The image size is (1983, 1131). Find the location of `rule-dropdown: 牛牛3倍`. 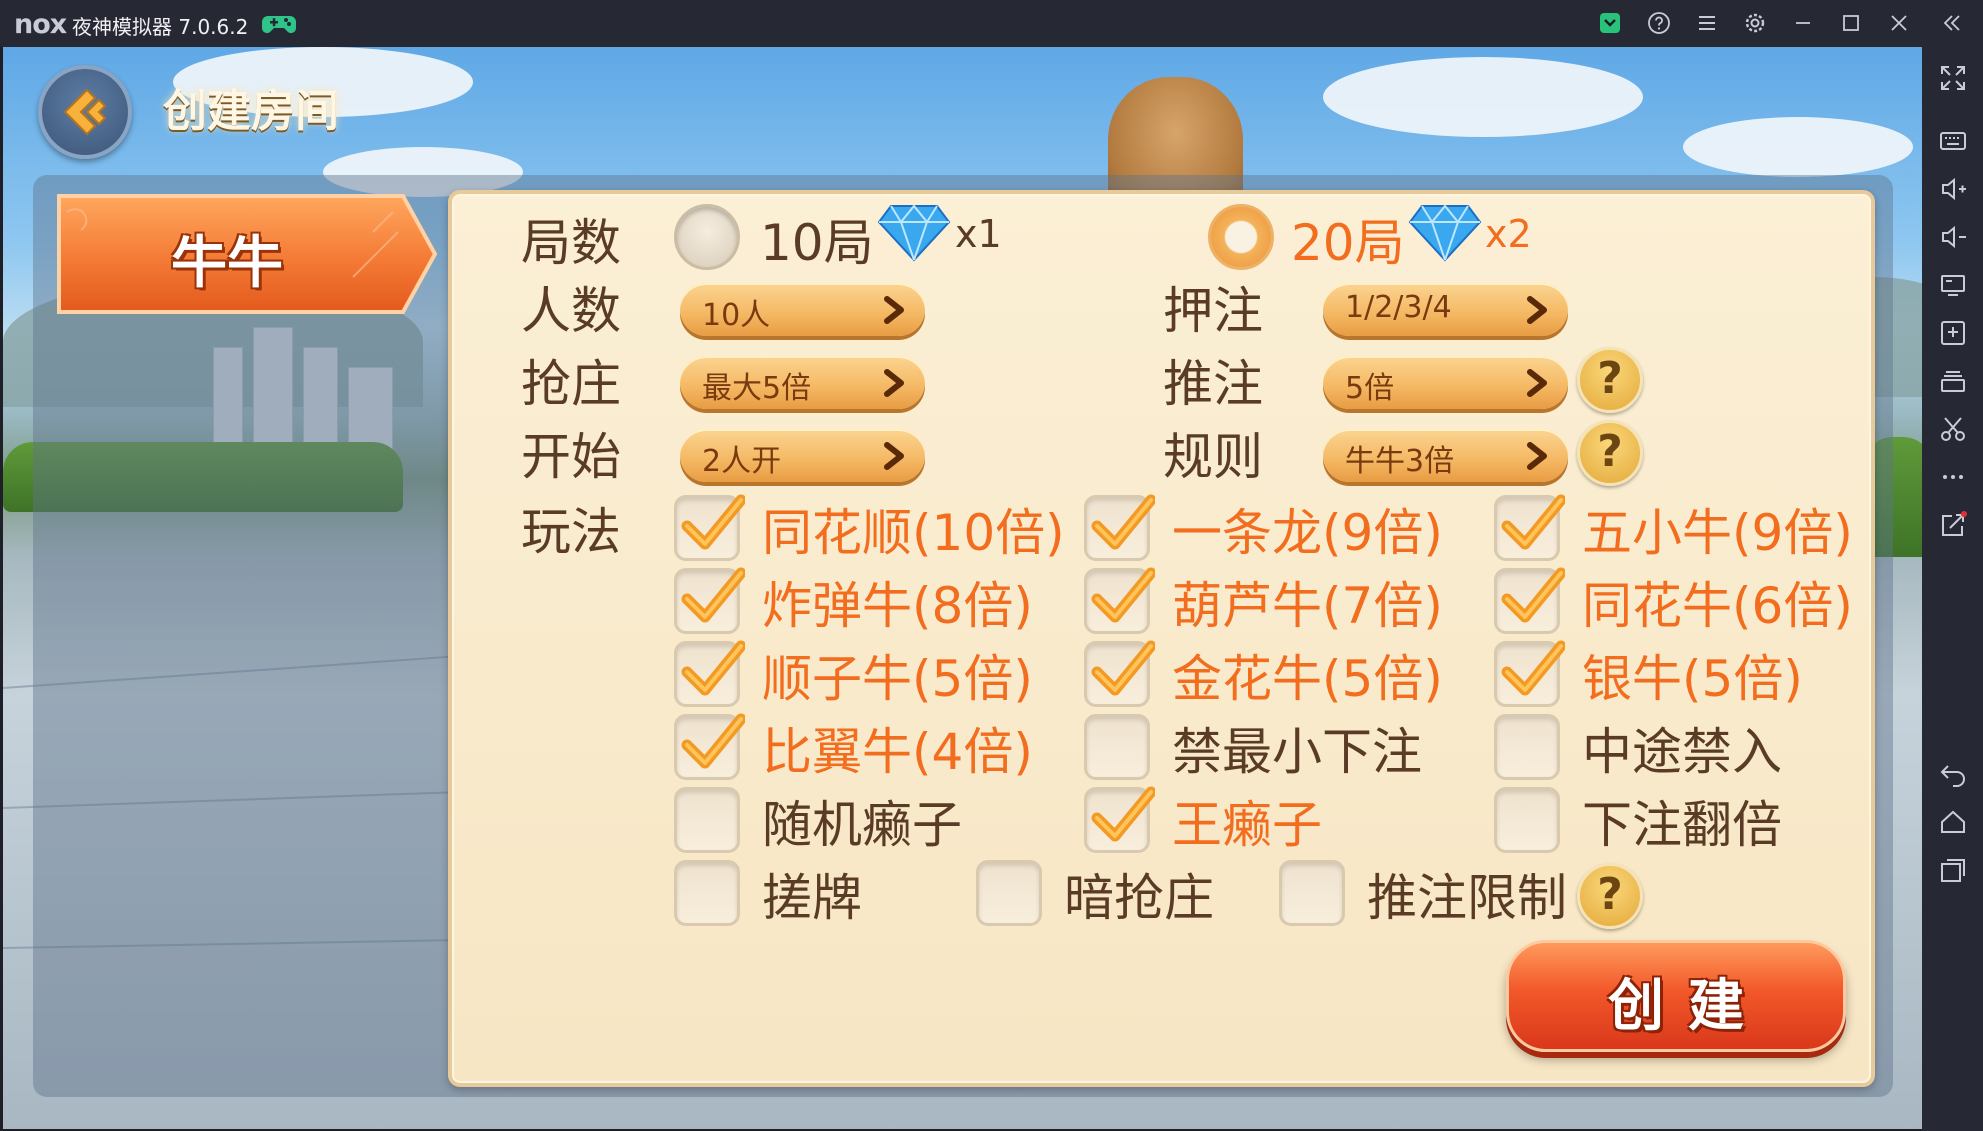

rule-dropdown: 牛牛3倍 is located at coordinates (1445, 455).